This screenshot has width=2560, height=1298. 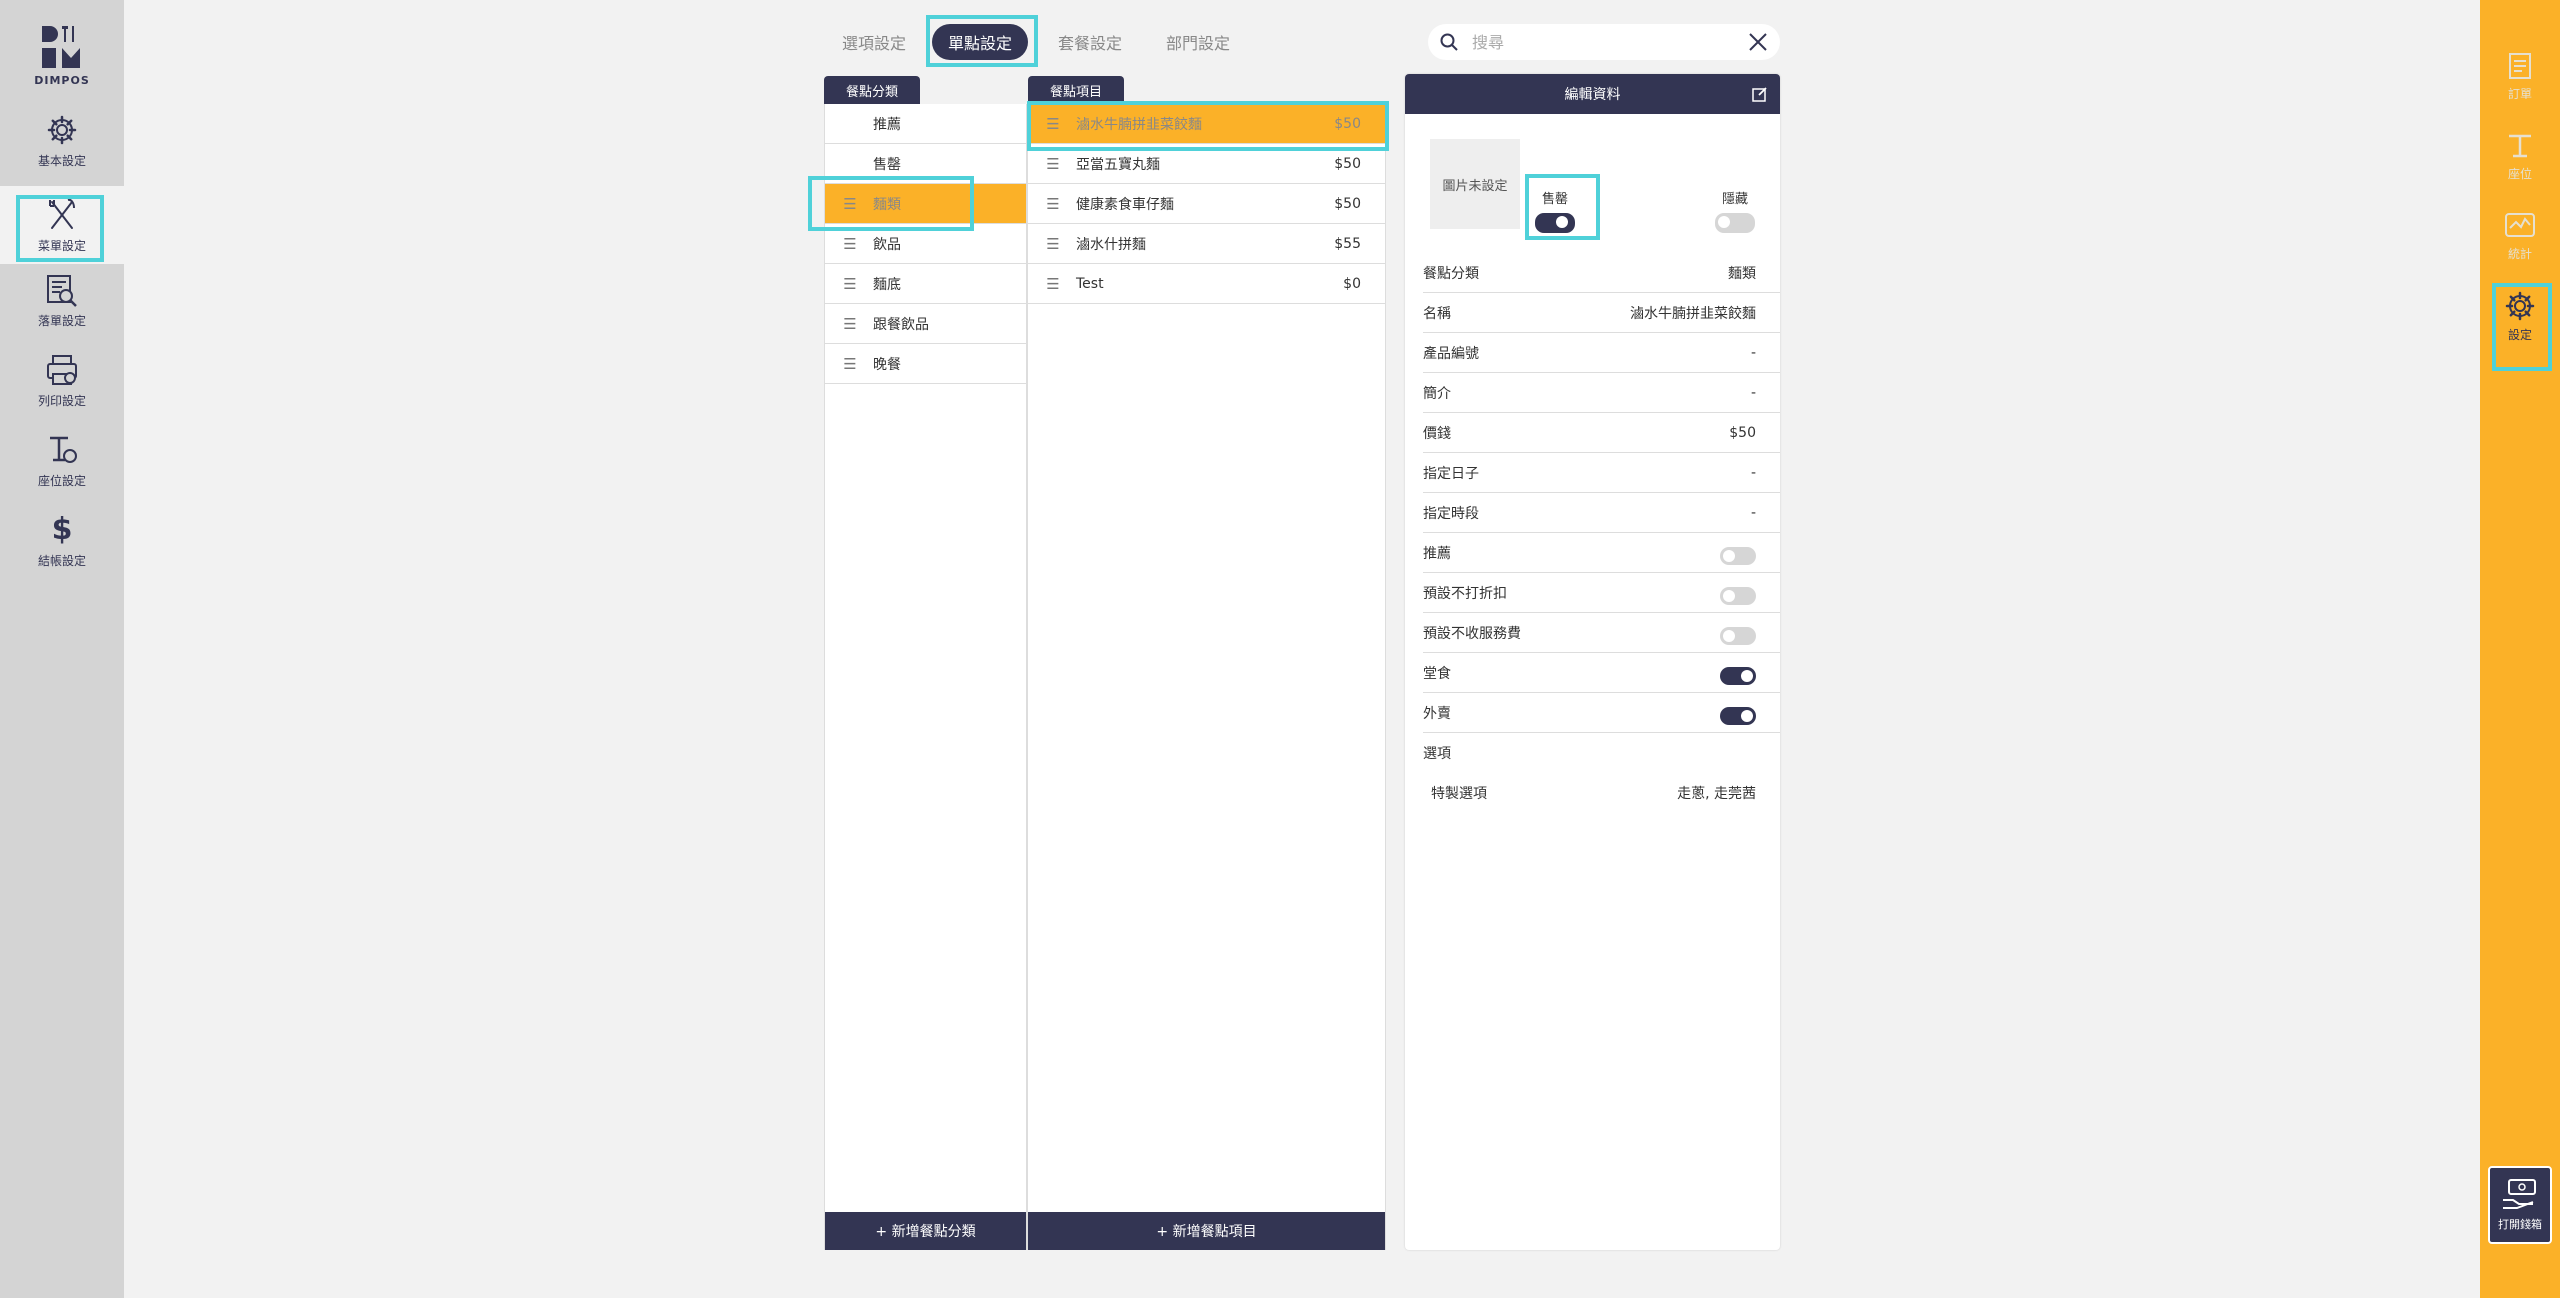 What do you see at coordinates (2520, 224) in the screenshot?
I see `chart-icon` at bounding box center [2520, 224].